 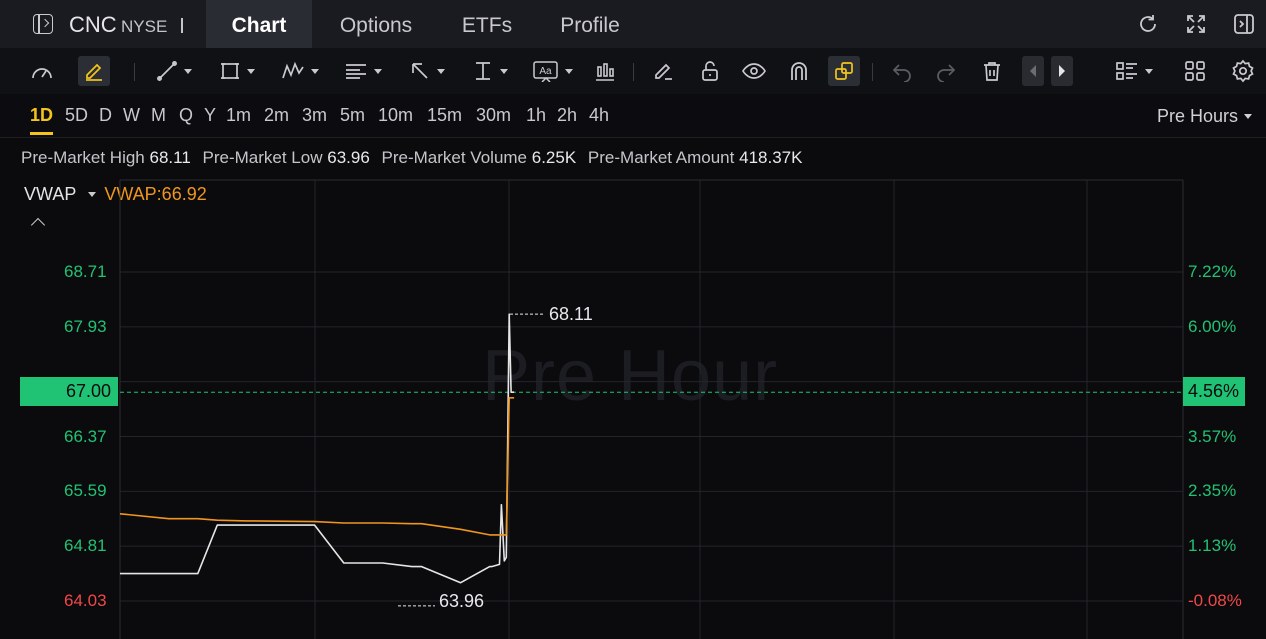 I want to click on amount-value: 418.37K, so click(x=771, y=157).